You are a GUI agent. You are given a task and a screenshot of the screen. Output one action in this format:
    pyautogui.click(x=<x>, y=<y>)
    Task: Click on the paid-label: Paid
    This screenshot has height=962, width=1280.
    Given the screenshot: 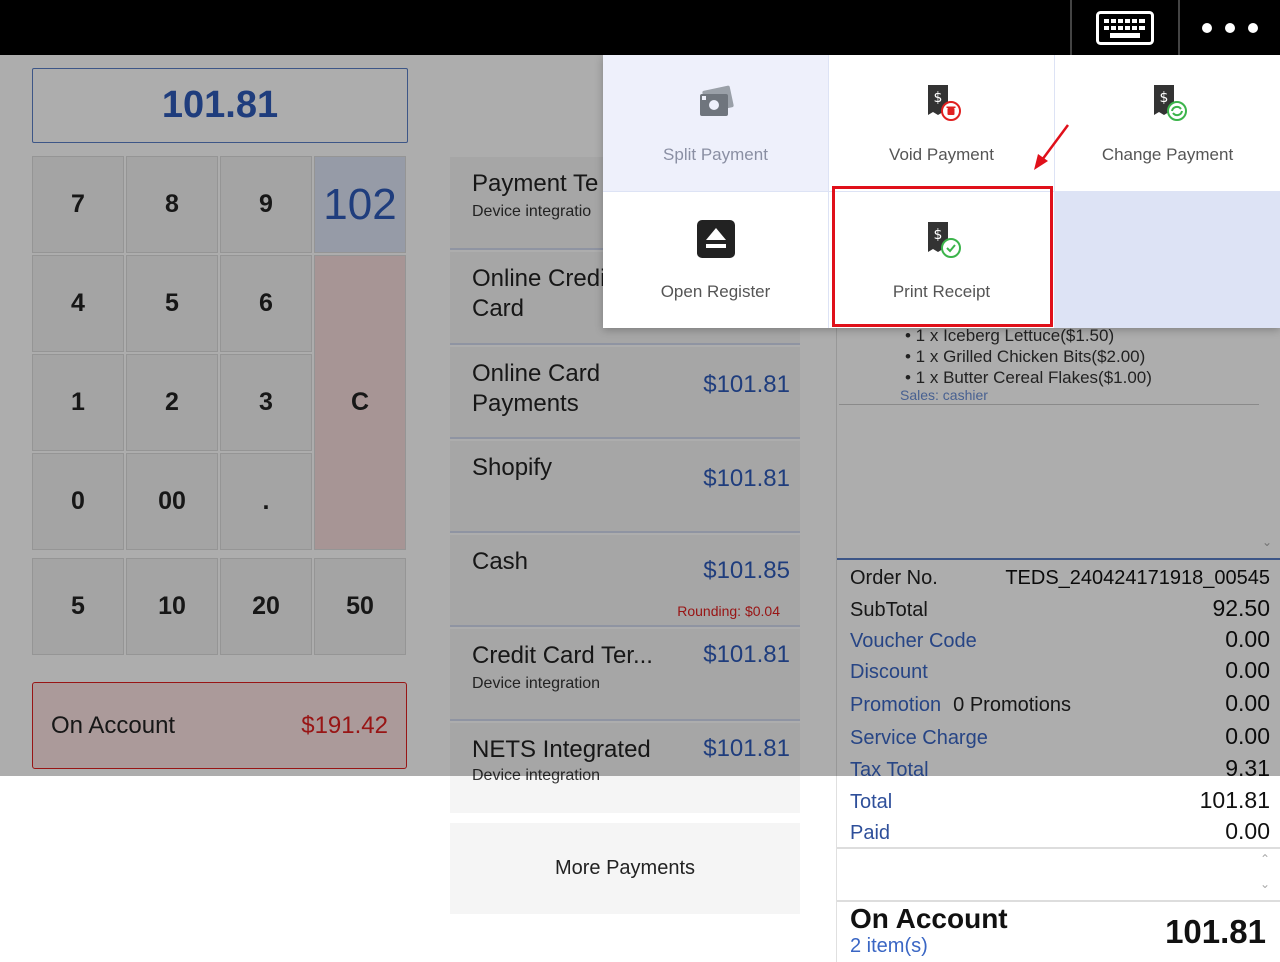 What is the action you would take?
    pyautogui.click(x=870, y=833)
    